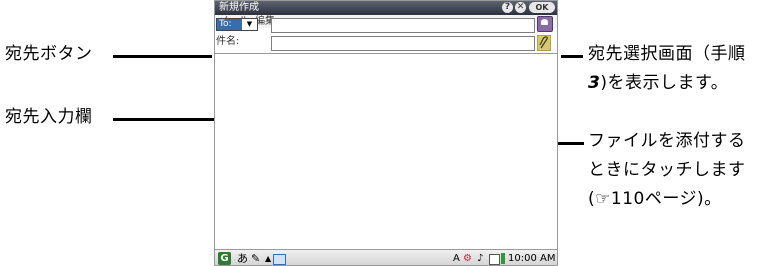  I want to click on connection-icon: ⚙, so click(467, 257).